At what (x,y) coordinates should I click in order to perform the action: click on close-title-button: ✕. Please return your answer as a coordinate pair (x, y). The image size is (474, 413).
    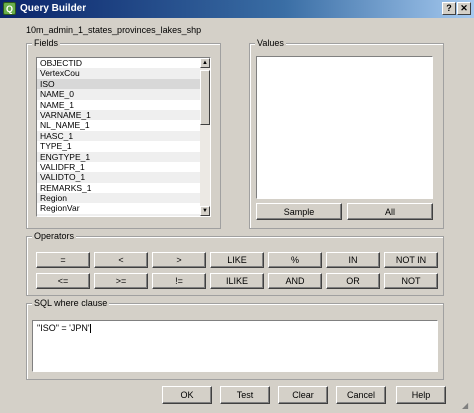
    Looking at the image, I should click on (464, 8).